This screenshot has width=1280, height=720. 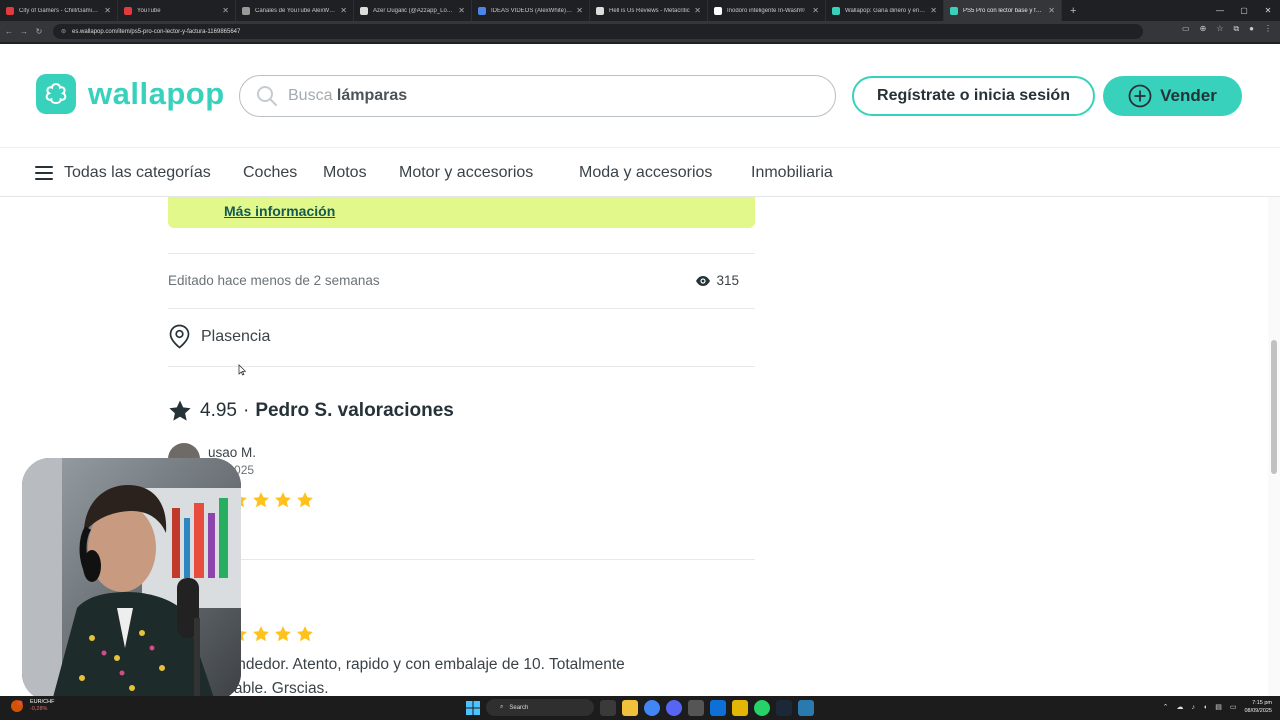 What do you see at coordinates (218, 410) in the screenshot?
I see `rating-score: 4.95` at bounding box center [218, 410].